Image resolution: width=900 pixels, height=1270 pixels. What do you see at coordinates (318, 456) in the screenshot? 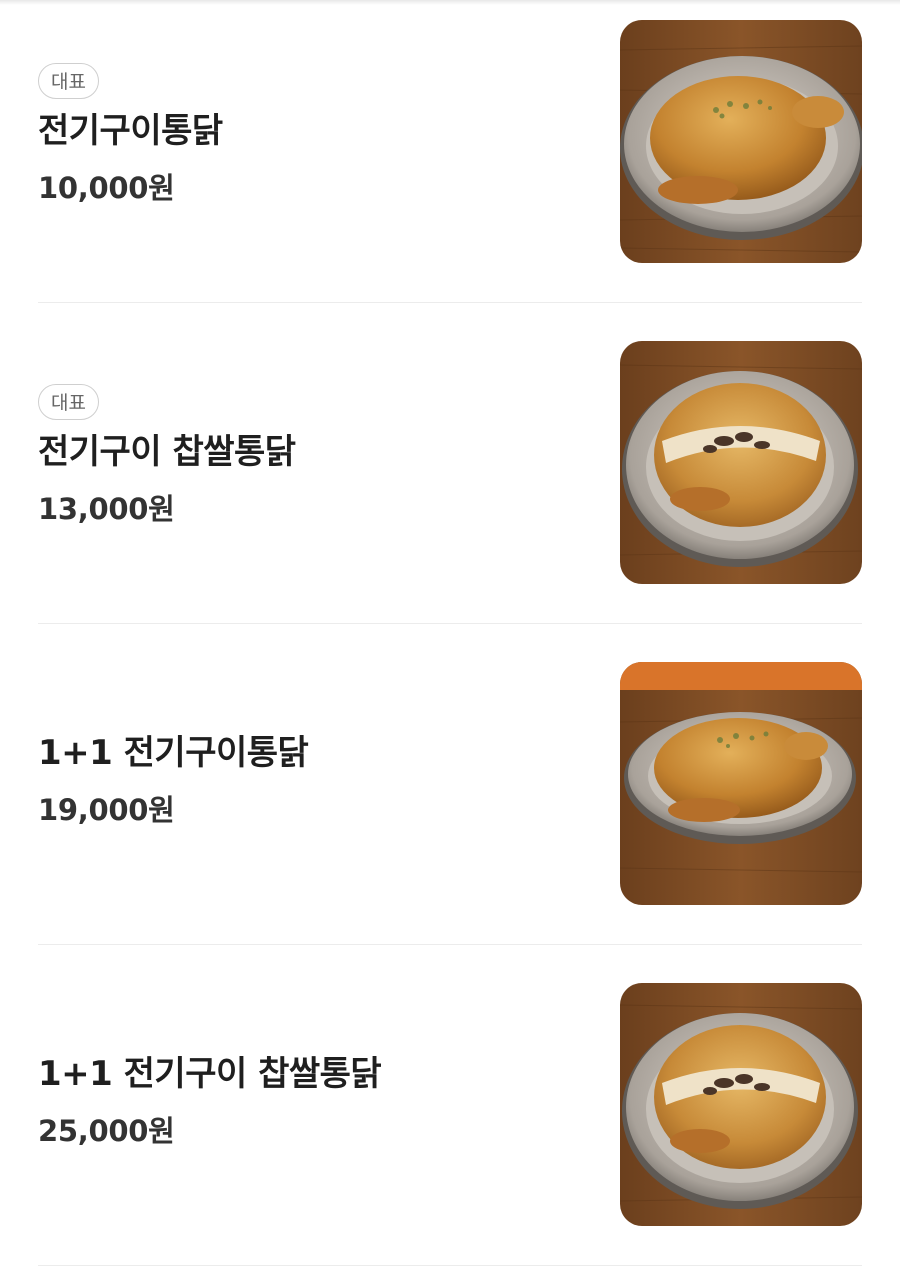
I see `menu-item-text: 대표 전기구이 찹쌀통닭 13,000원` at bounding box center [318, 456].